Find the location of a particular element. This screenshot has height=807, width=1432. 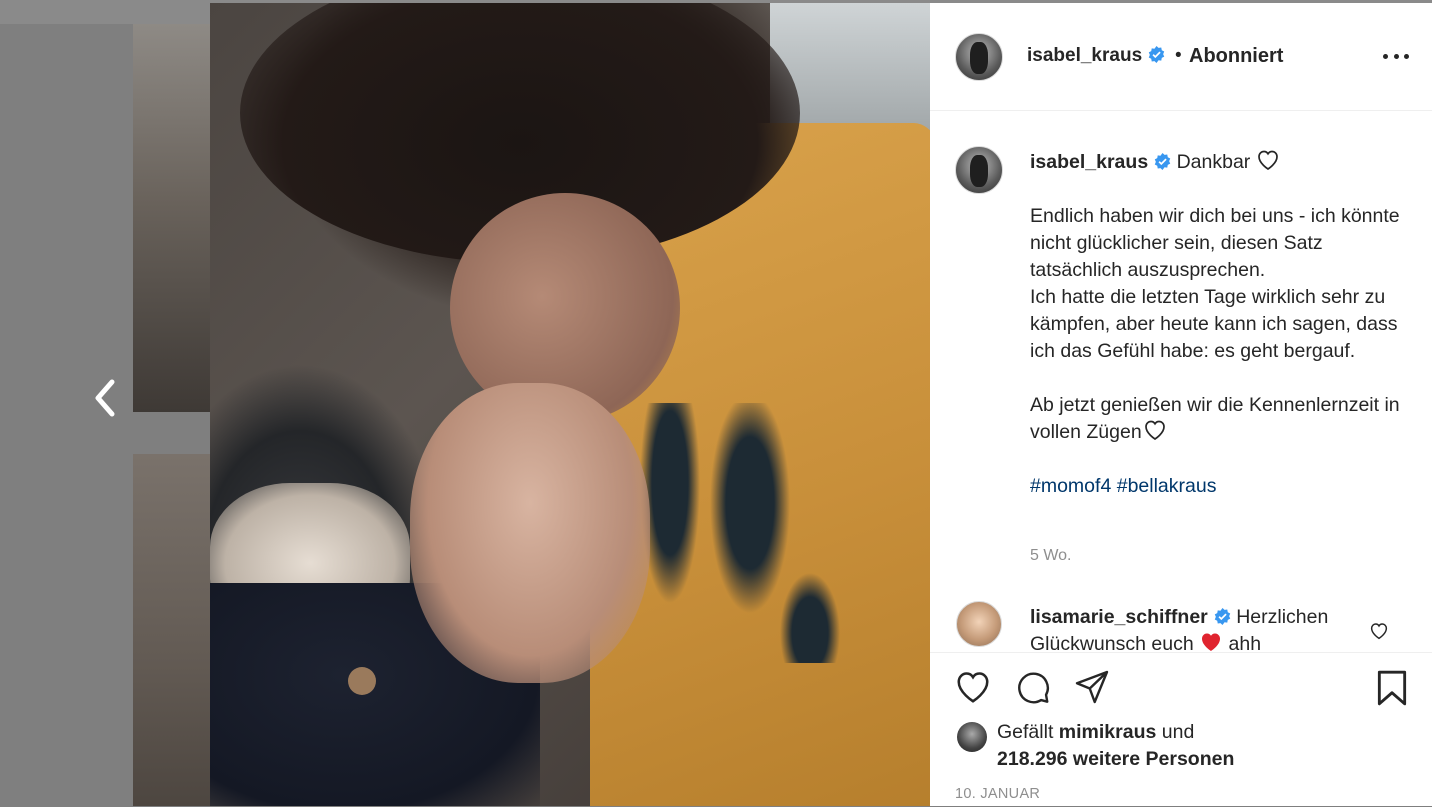

post-date: 10. JANUAR is located at coordinates (997, 794).